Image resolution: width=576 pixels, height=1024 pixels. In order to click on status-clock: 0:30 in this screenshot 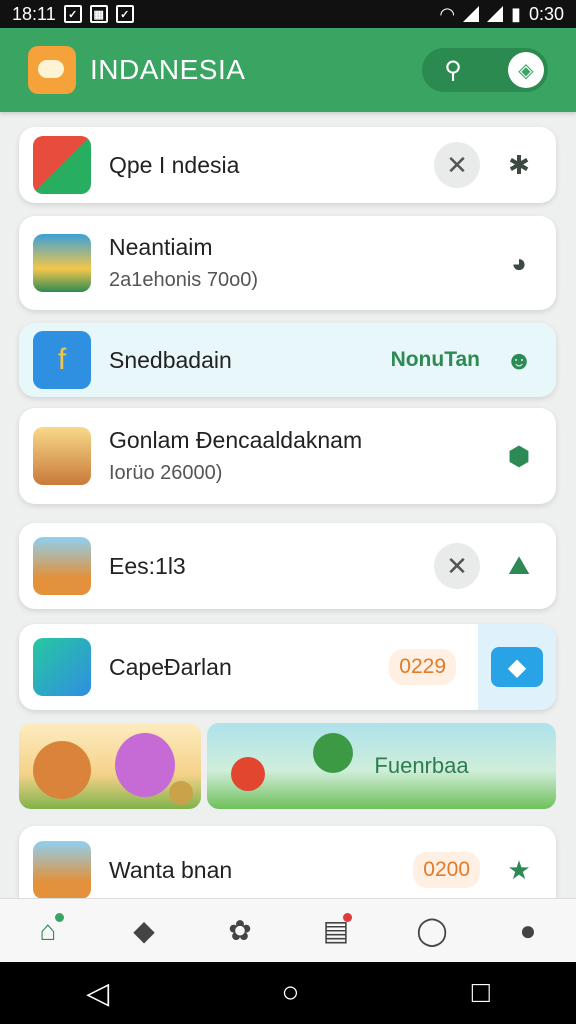, I will do `click(546, 13)`.